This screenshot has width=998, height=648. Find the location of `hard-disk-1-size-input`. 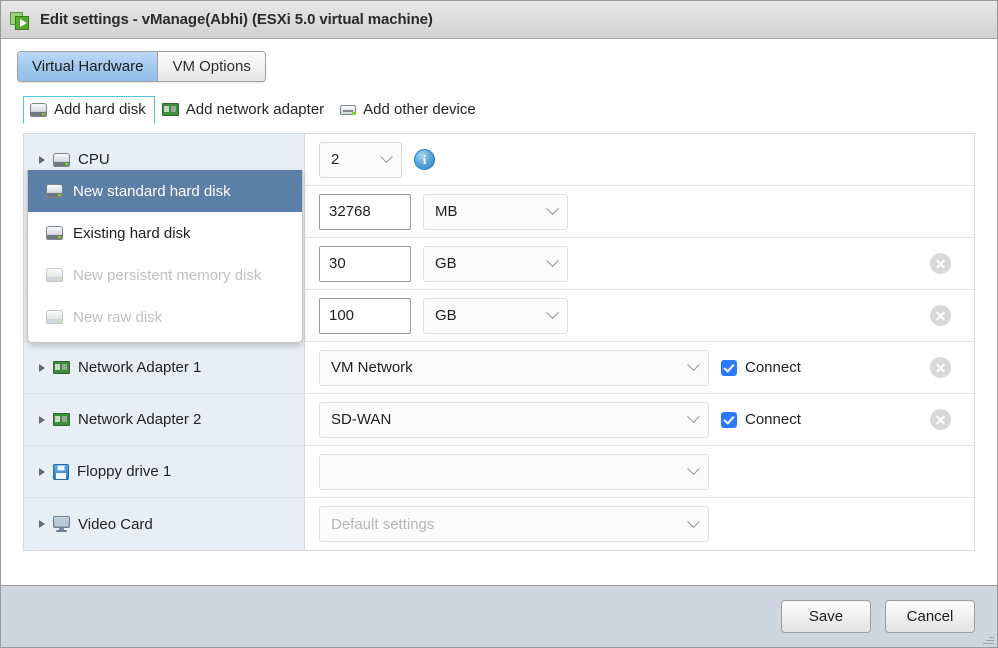

hard-disk-1-size-input is located at coordinates (365, 263).